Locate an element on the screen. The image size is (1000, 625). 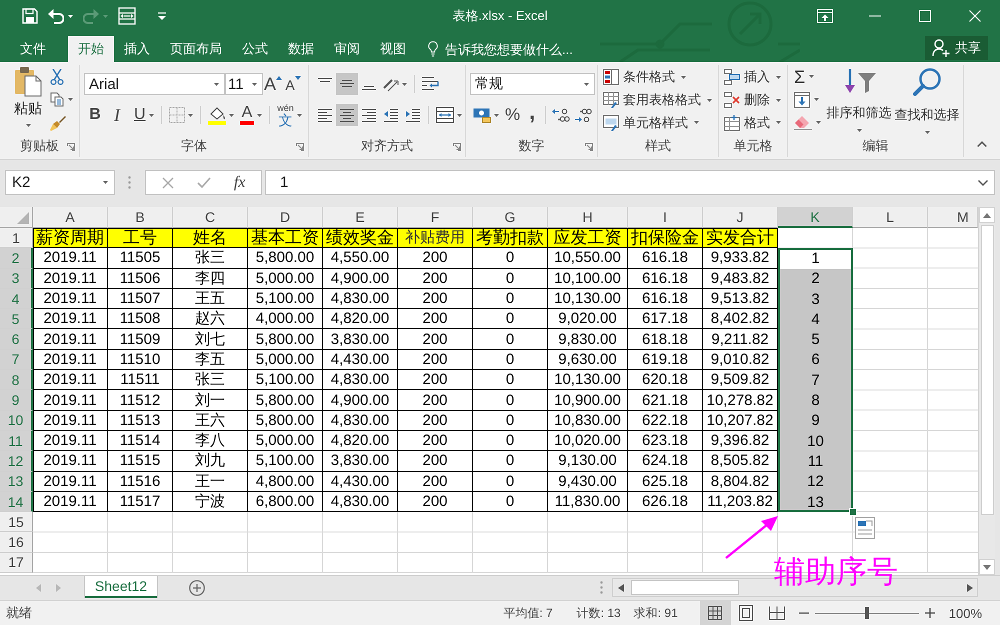
row-header: 17 is located at coordinates (16, 563).